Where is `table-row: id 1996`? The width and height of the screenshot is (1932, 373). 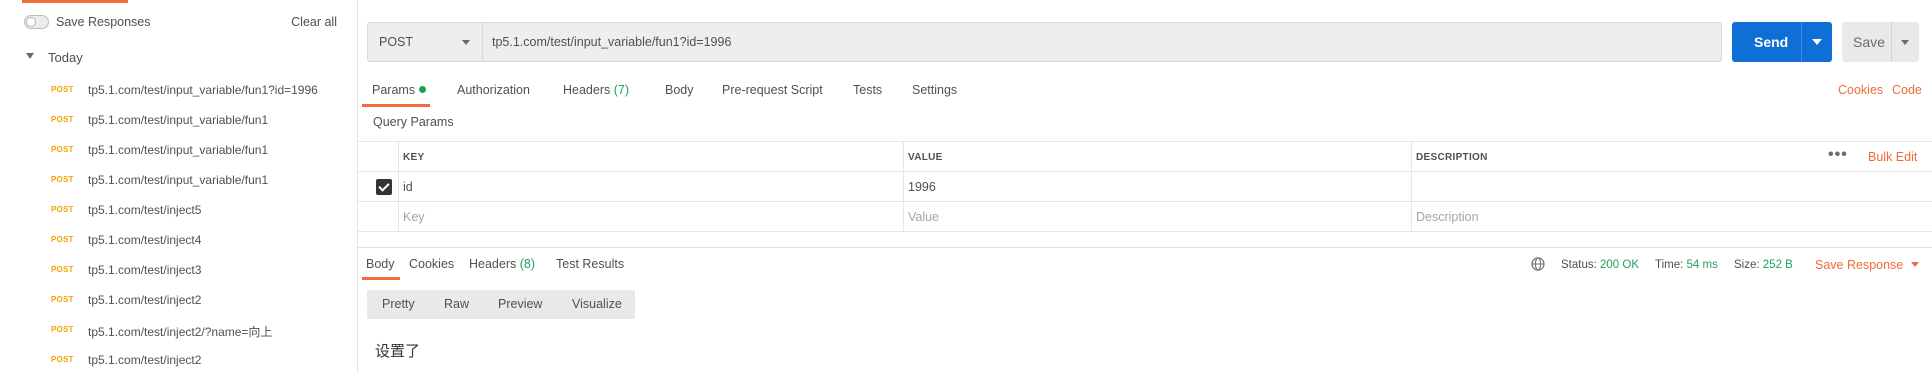 table-row: id 1996 is located at coordinates (1145, 187).